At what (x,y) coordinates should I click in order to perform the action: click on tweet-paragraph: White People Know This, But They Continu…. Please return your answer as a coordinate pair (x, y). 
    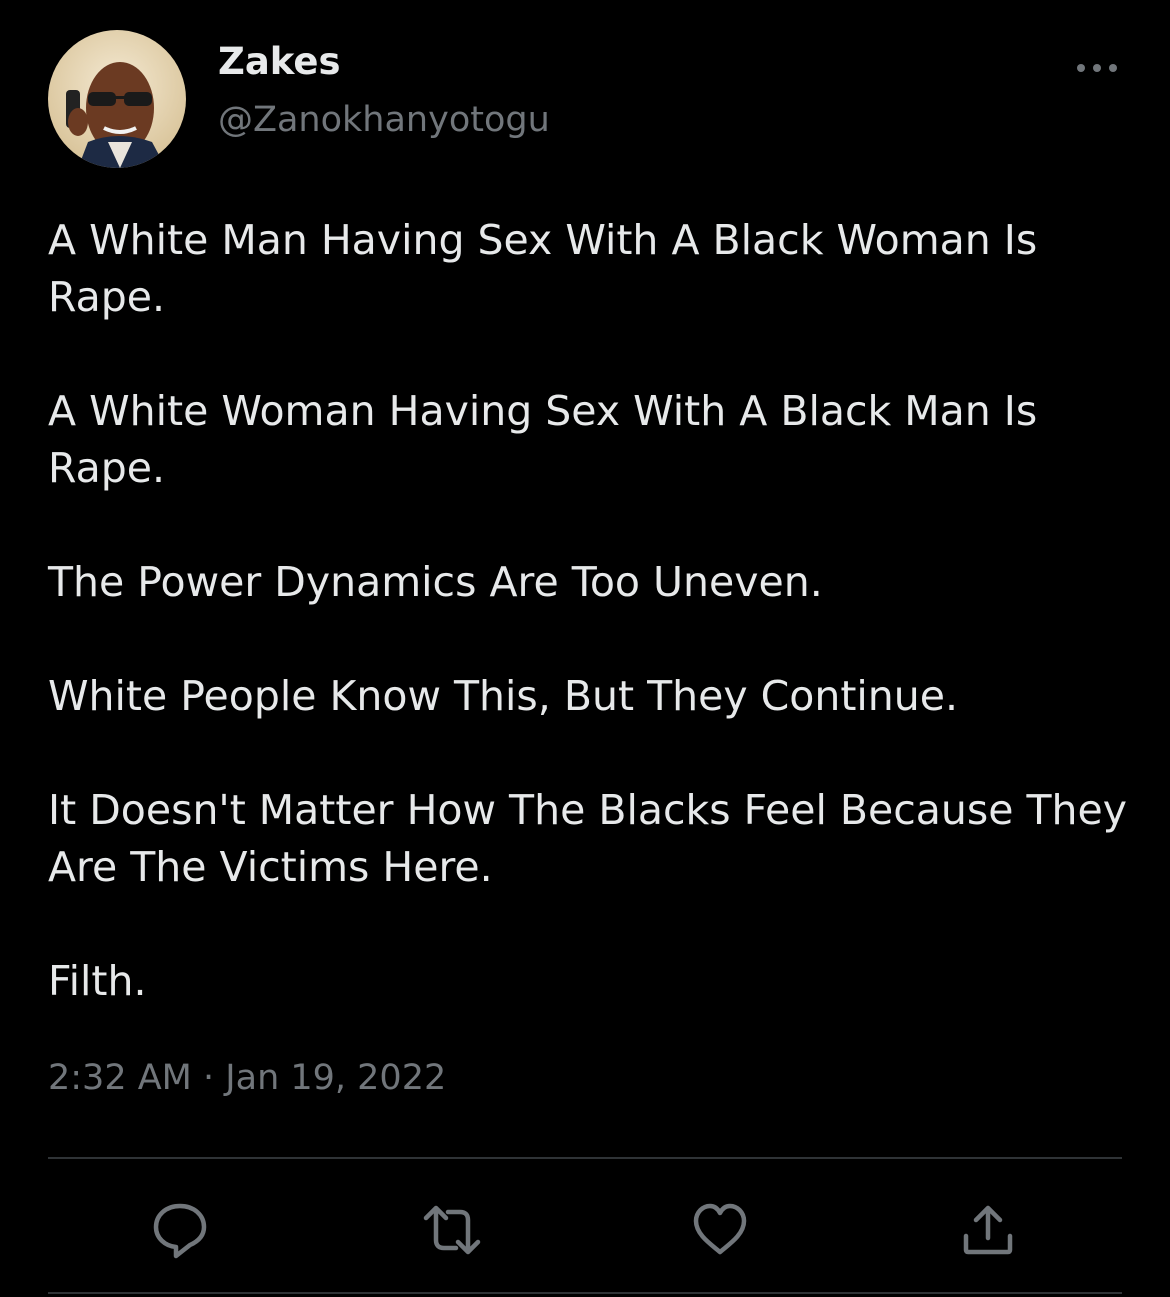
    Looking at the image, I should click on (503, 696).